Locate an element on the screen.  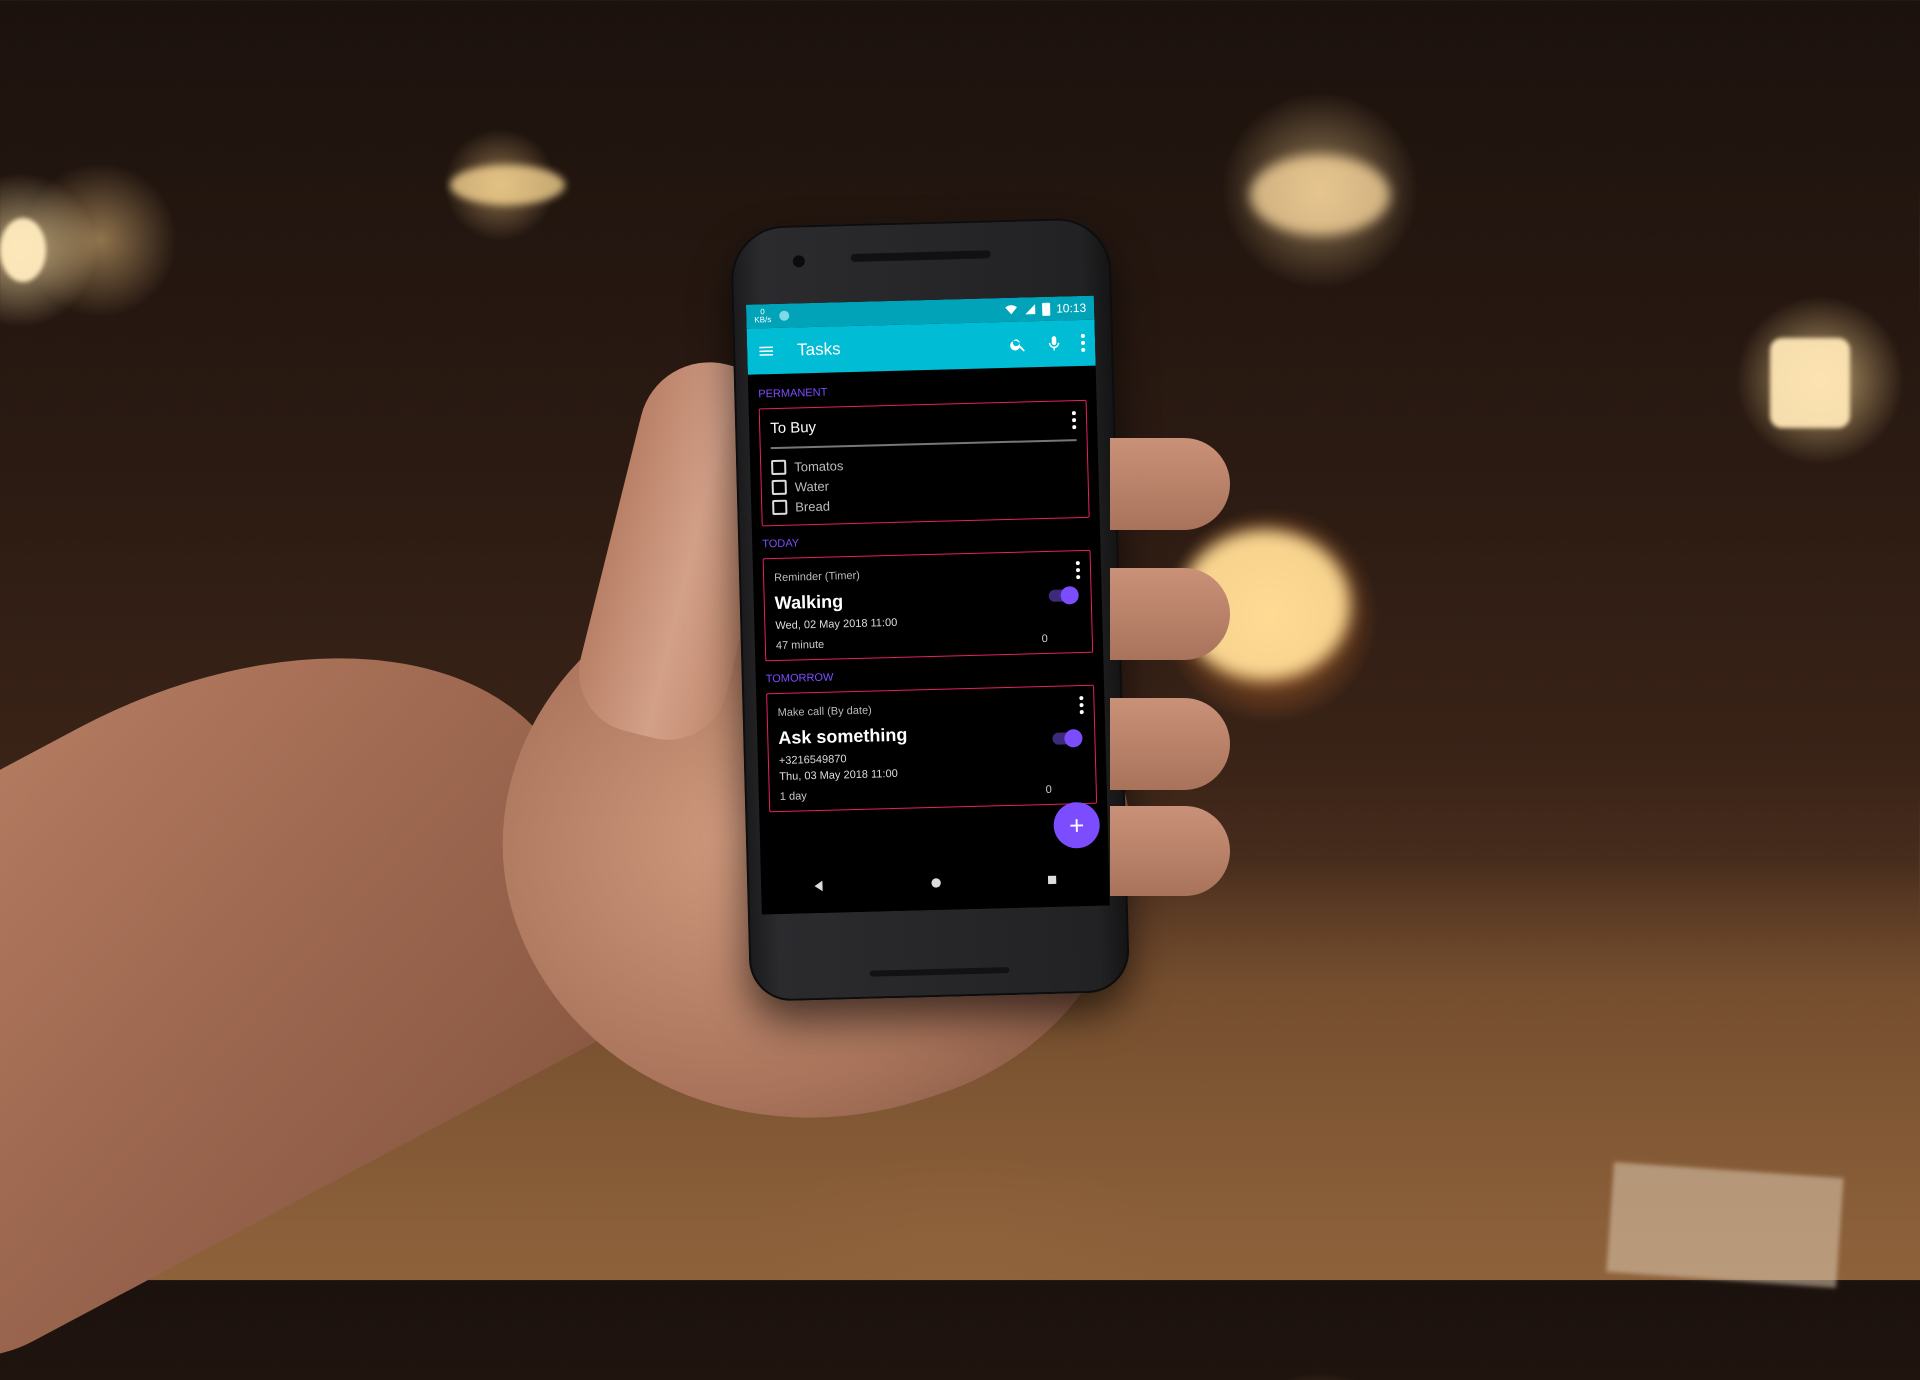
mic-icon is located at coordinates (1054, 343).